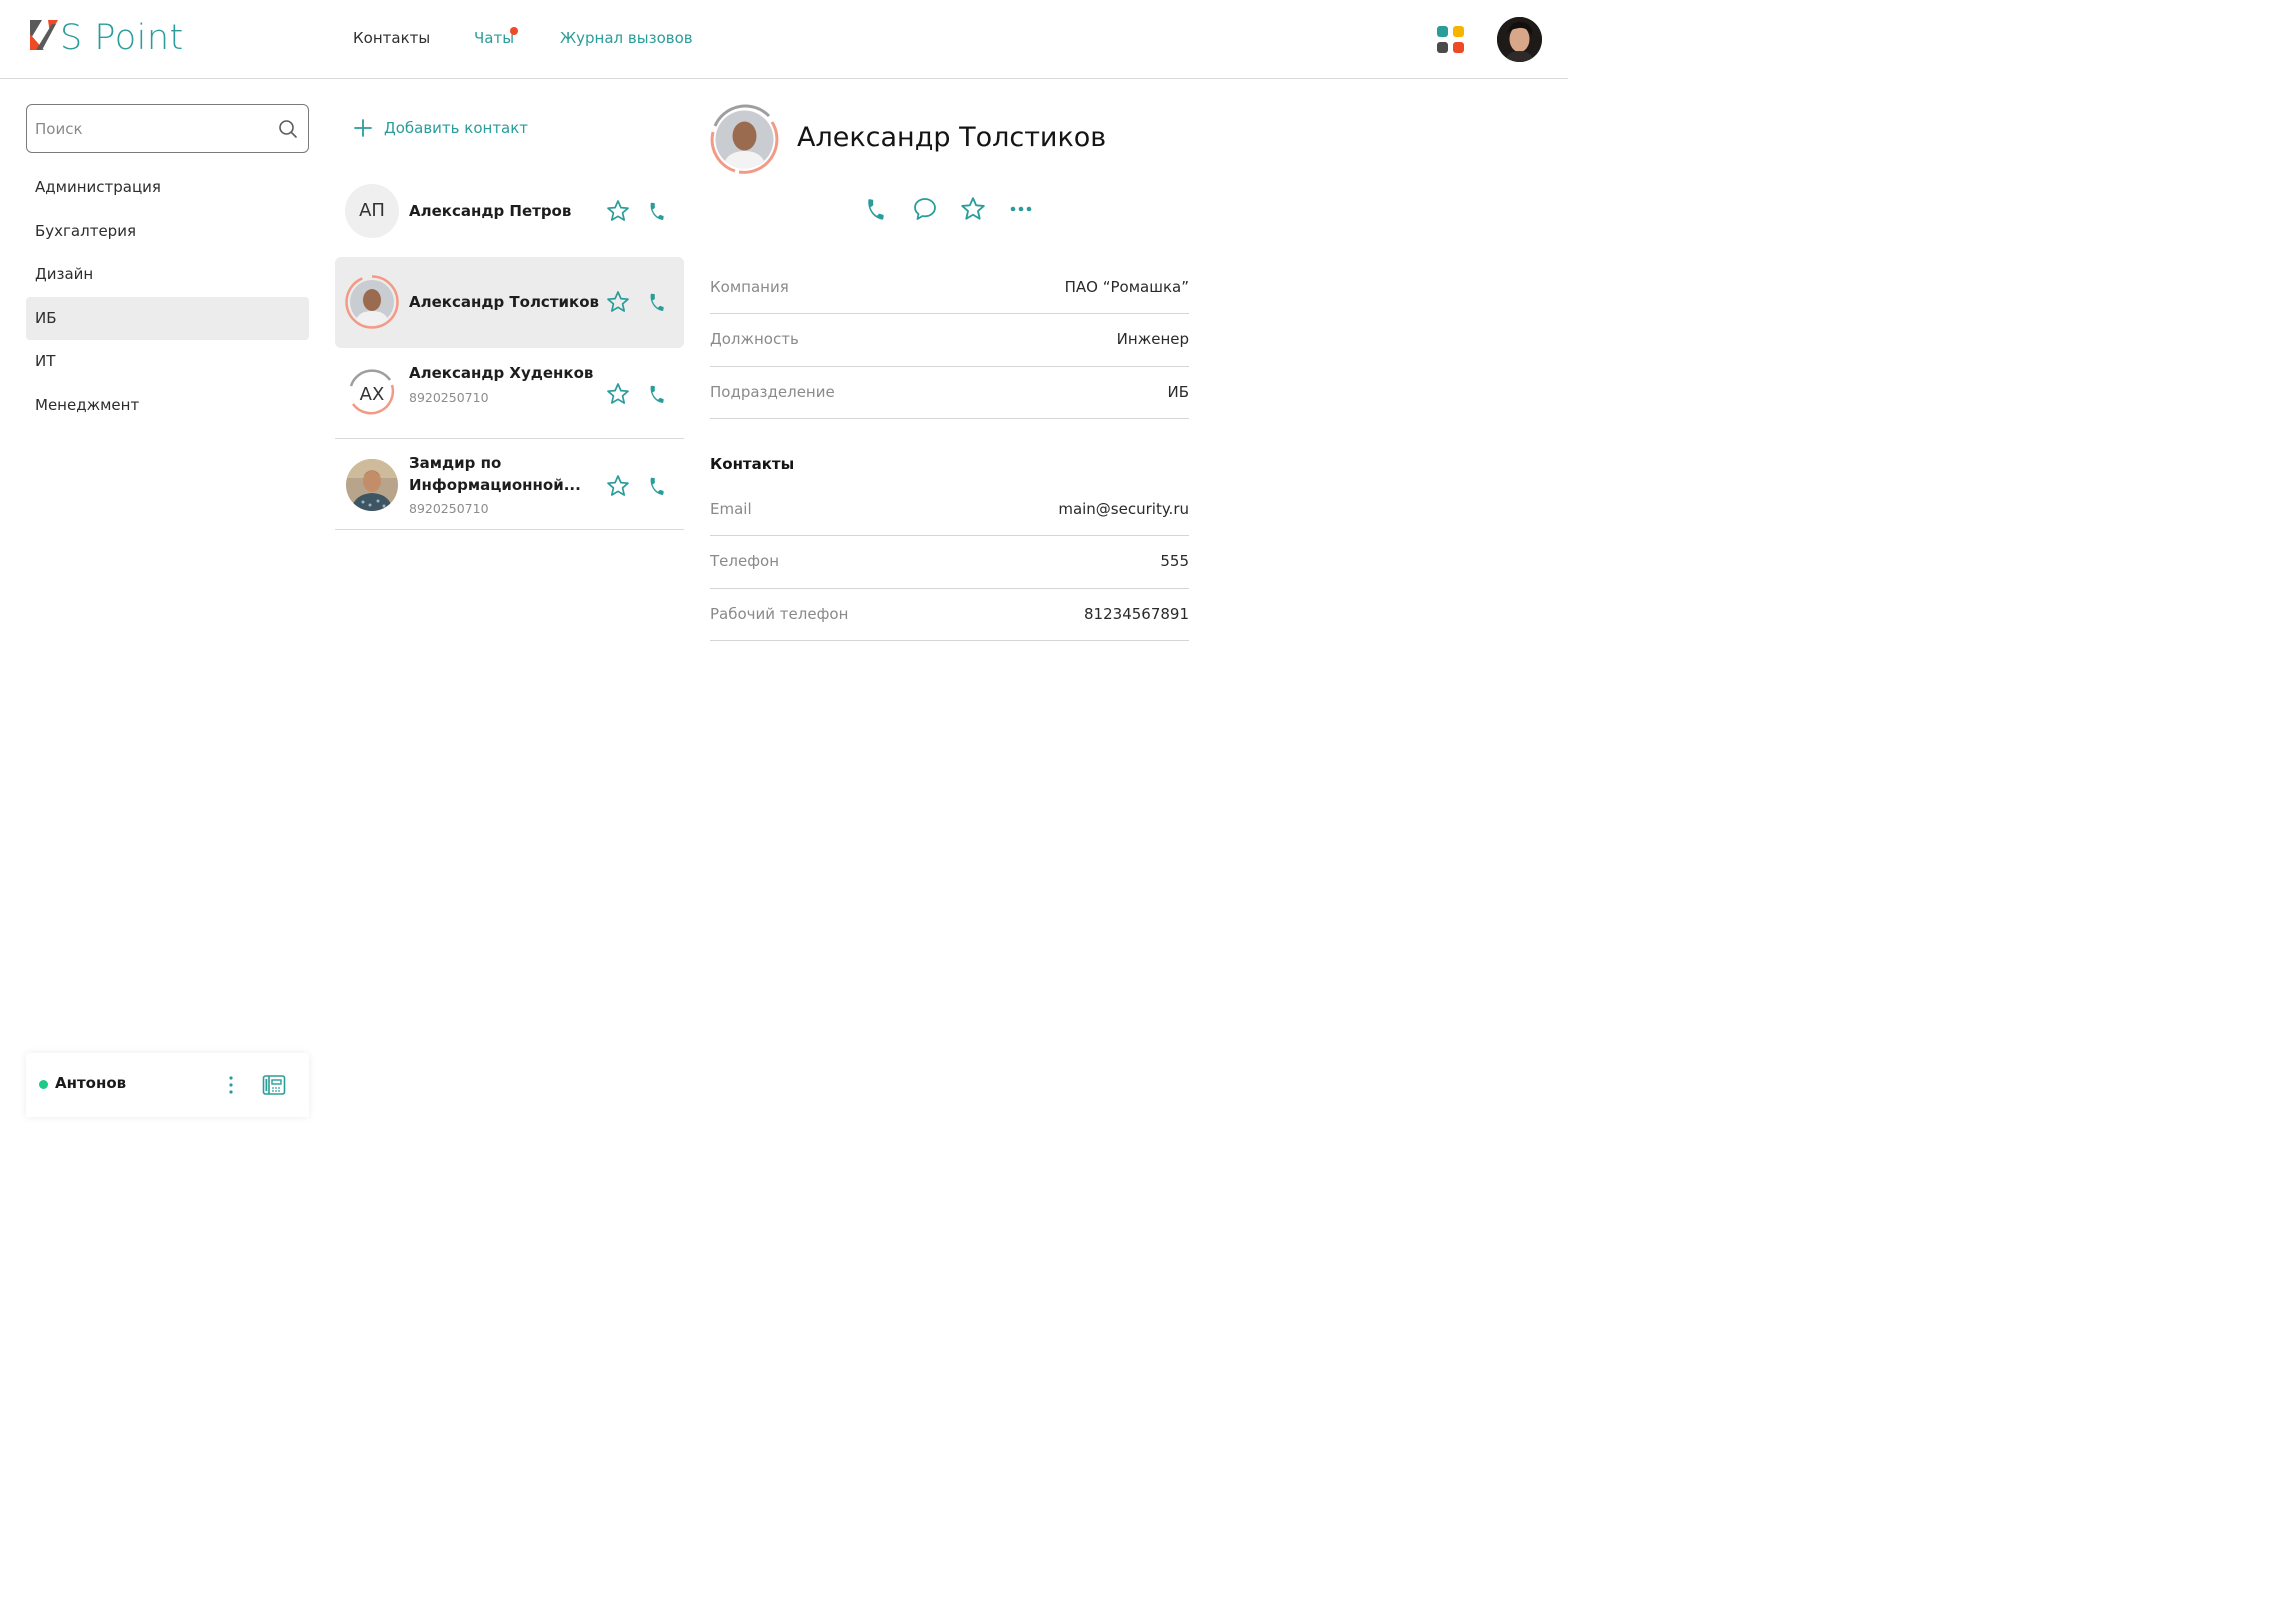  I want to click on search-box, so click(167, 128).